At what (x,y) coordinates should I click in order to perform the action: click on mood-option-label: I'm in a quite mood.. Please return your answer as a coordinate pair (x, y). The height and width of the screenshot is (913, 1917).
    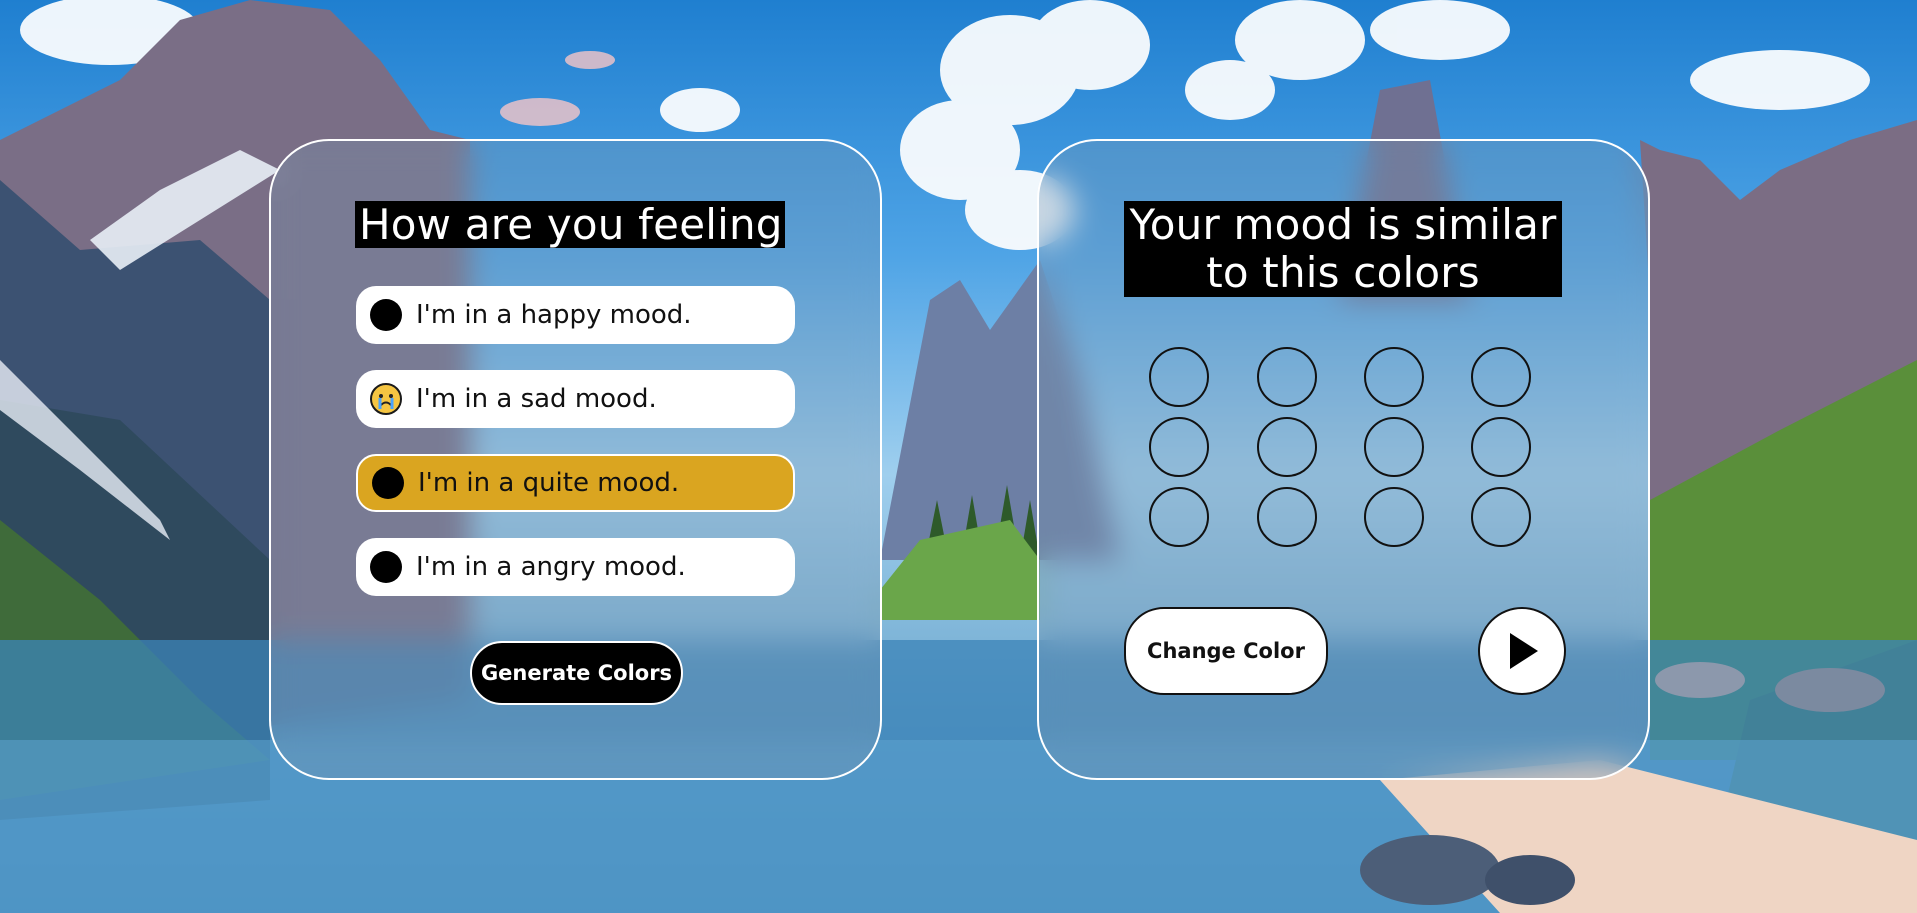
    Looking at the image, I should click on (549, 483).